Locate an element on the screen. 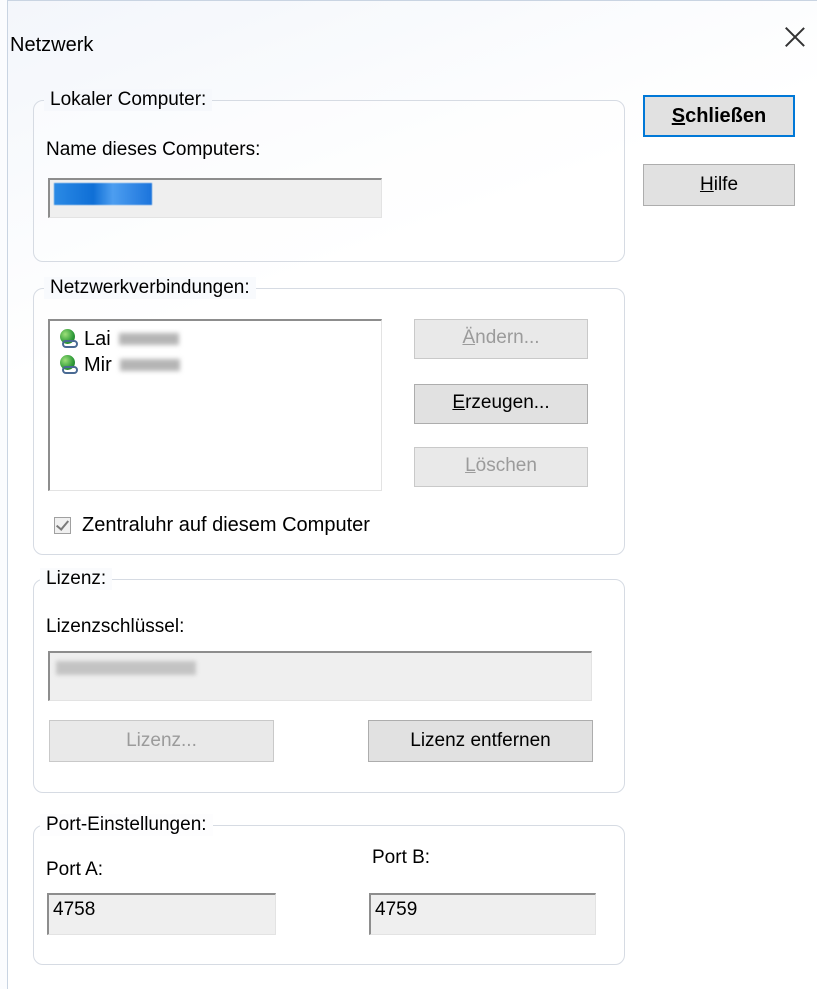 The height and width of the screenshot is (989, 817). close-button: Schließen is located at coordinates (719, 116).